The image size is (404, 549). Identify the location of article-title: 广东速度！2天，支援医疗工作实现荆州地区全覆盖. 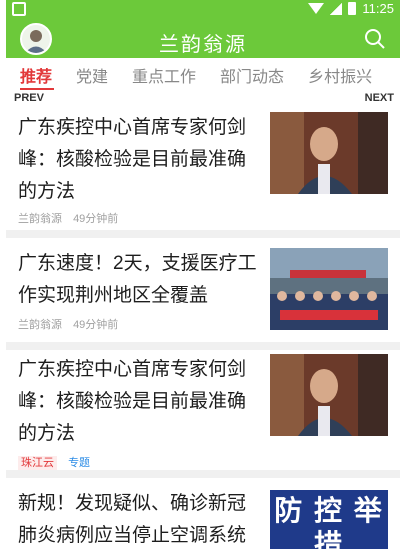
(140, 280).